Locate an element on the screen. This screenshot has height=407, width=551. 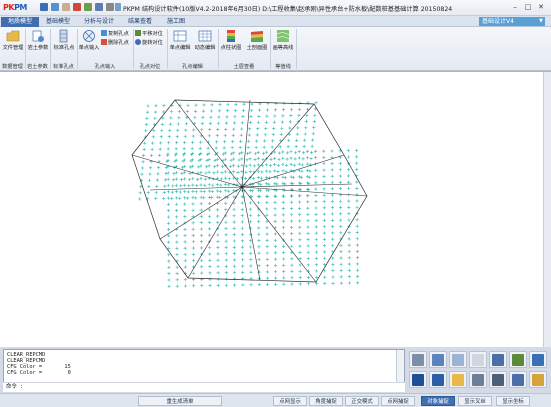
tab-drawings: 施工图 is located at coordinates (176, 22).